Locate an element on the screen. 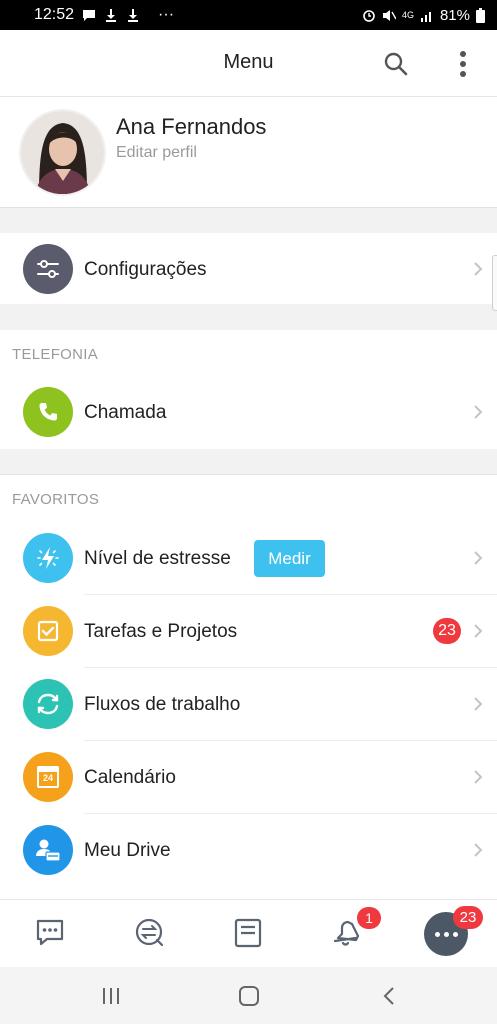 The width and height of the screenshot is (497, 1024). telefonia-section: TELEFONIA Chamada is located at coordinates (248, 389).